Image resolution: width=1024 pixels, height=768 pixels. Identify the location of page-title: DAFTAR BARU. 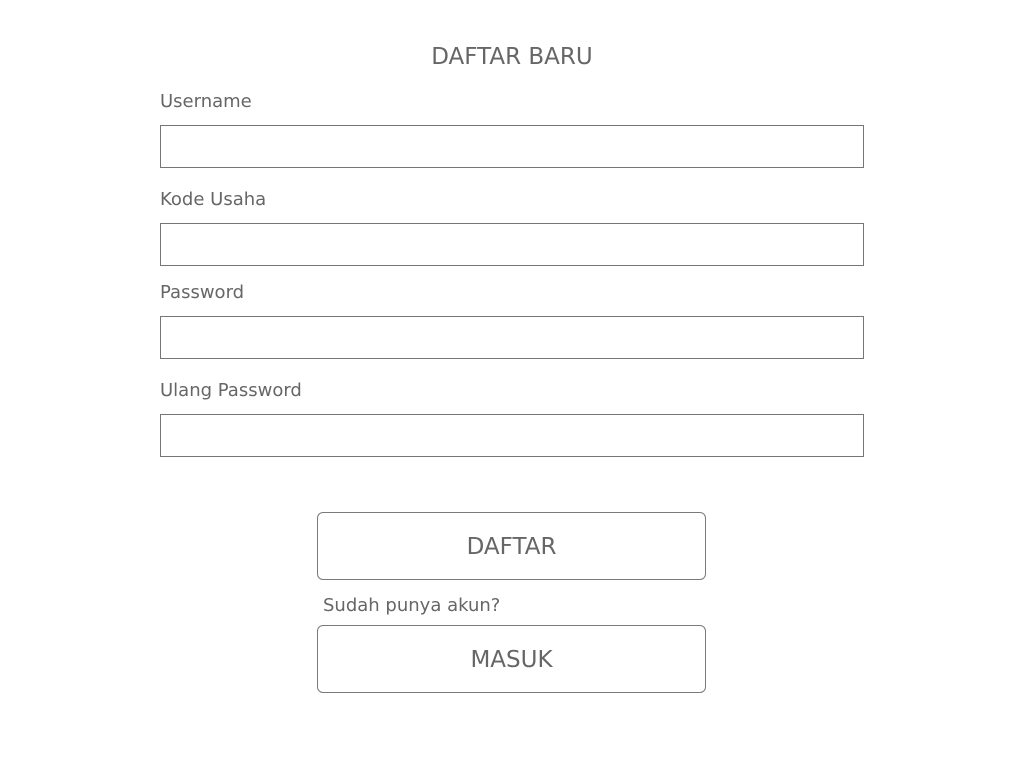
(512, 57).